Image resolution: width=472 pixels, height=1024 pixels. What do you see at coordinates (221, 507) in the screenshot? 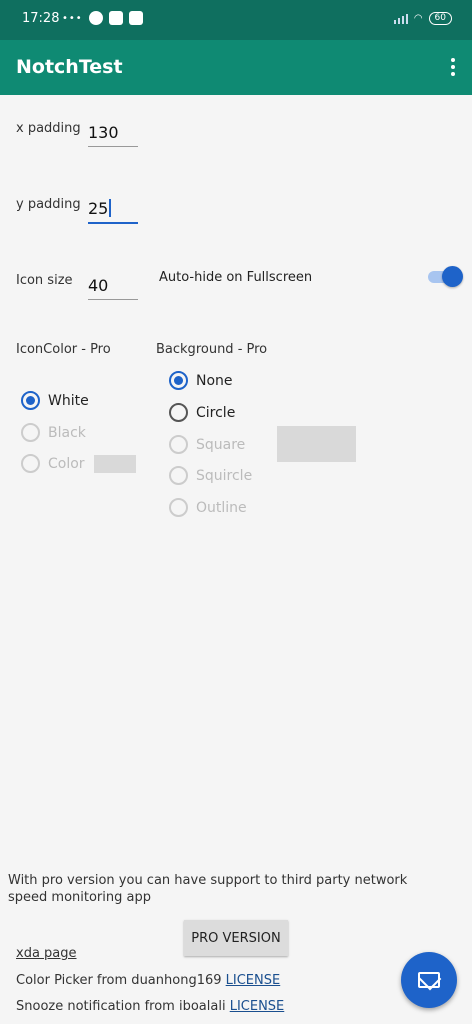
I see `radio-label: Outline` at bounding box center [221, 507].